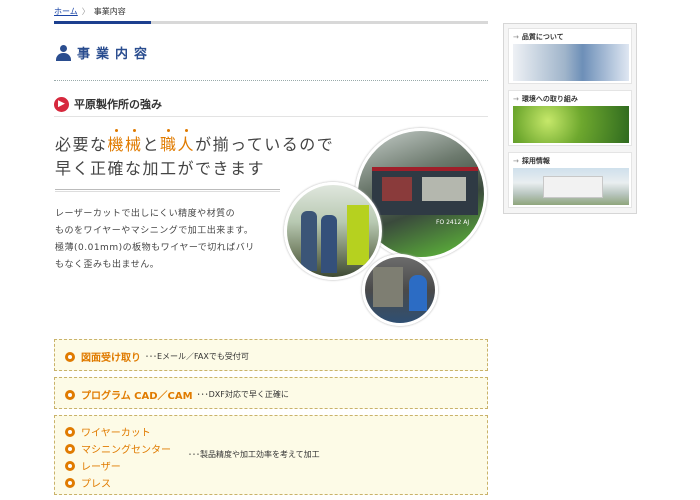 The image size is (700, 500). Describe the element at coordinates (126, 450) in the screenshot. I see `process-label: マシニングセンター` at that location.